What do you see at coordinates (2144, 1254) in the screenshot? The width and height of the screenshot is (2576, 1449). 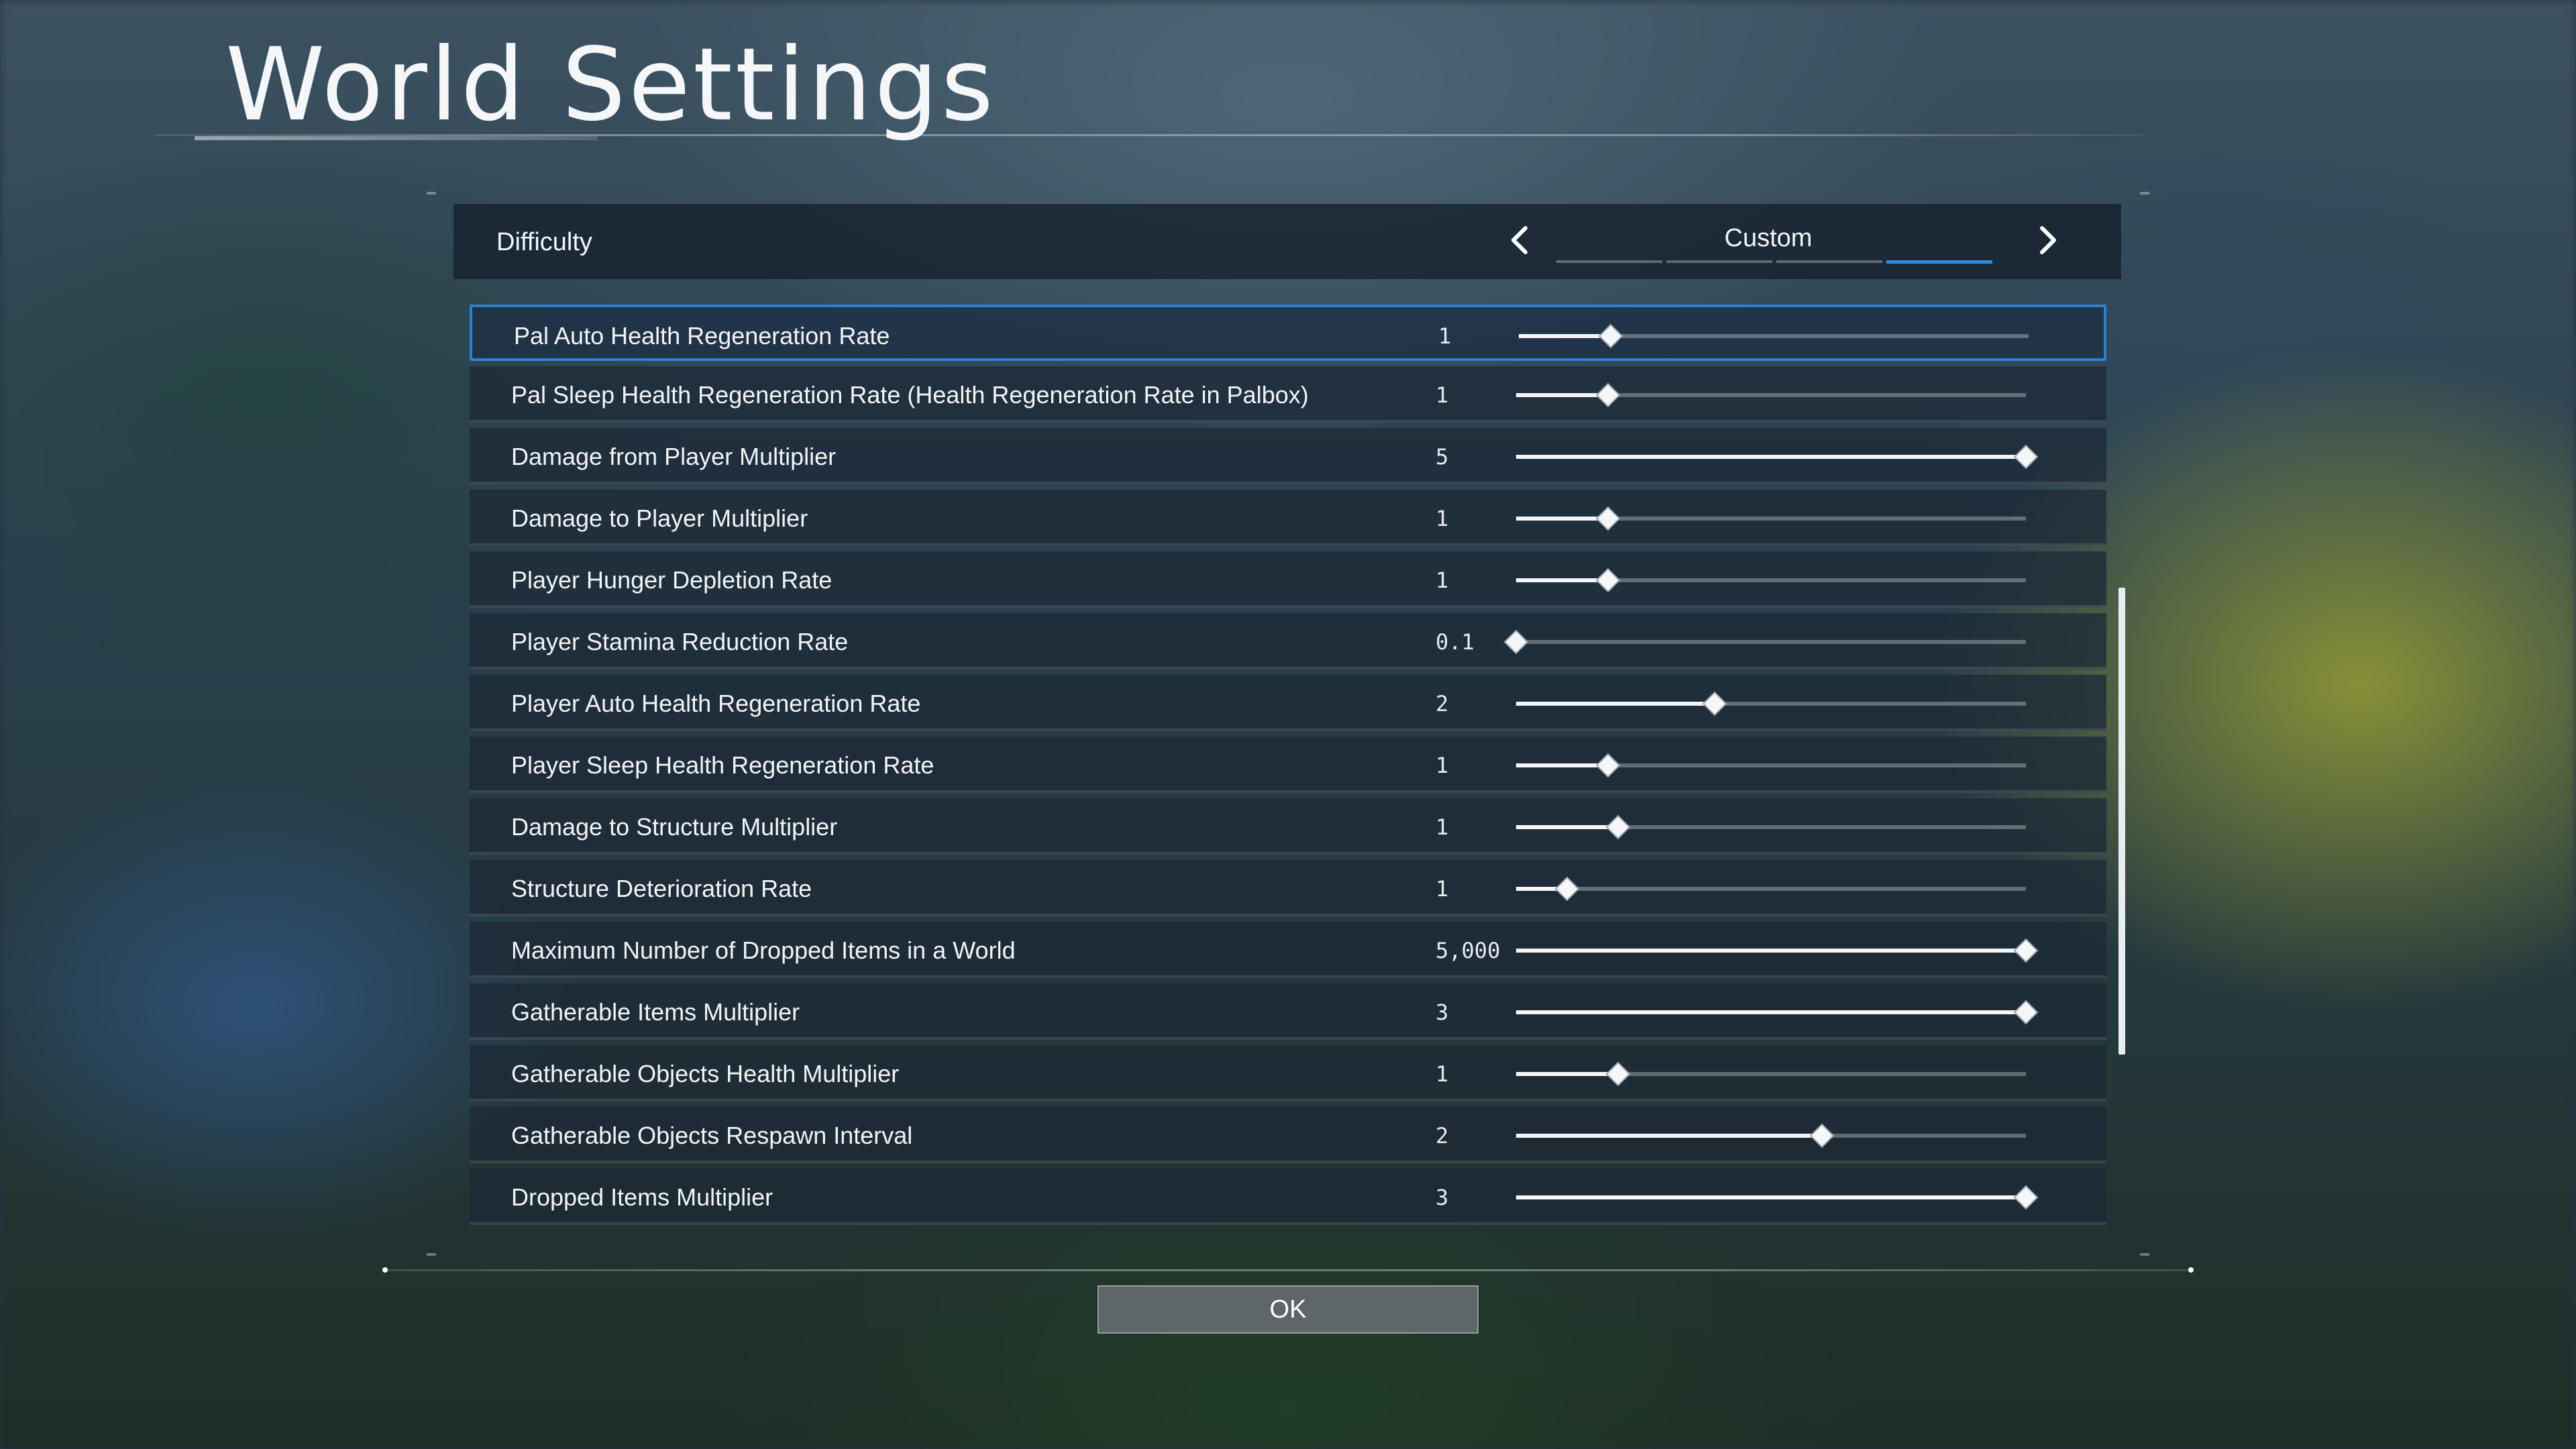 I see `panel-corner-bottom-right` at bounding box center [2144, 1254].